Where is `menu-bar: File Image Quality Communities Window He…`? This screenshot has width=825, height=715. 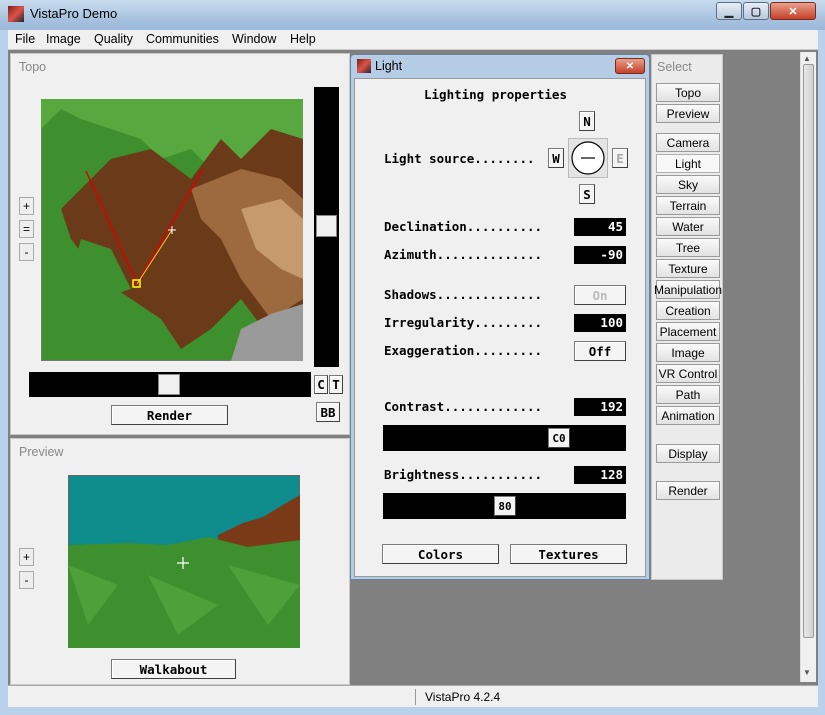
menu-bar: File Image Quality Communities Window He… is located at coordinates (413, 40).